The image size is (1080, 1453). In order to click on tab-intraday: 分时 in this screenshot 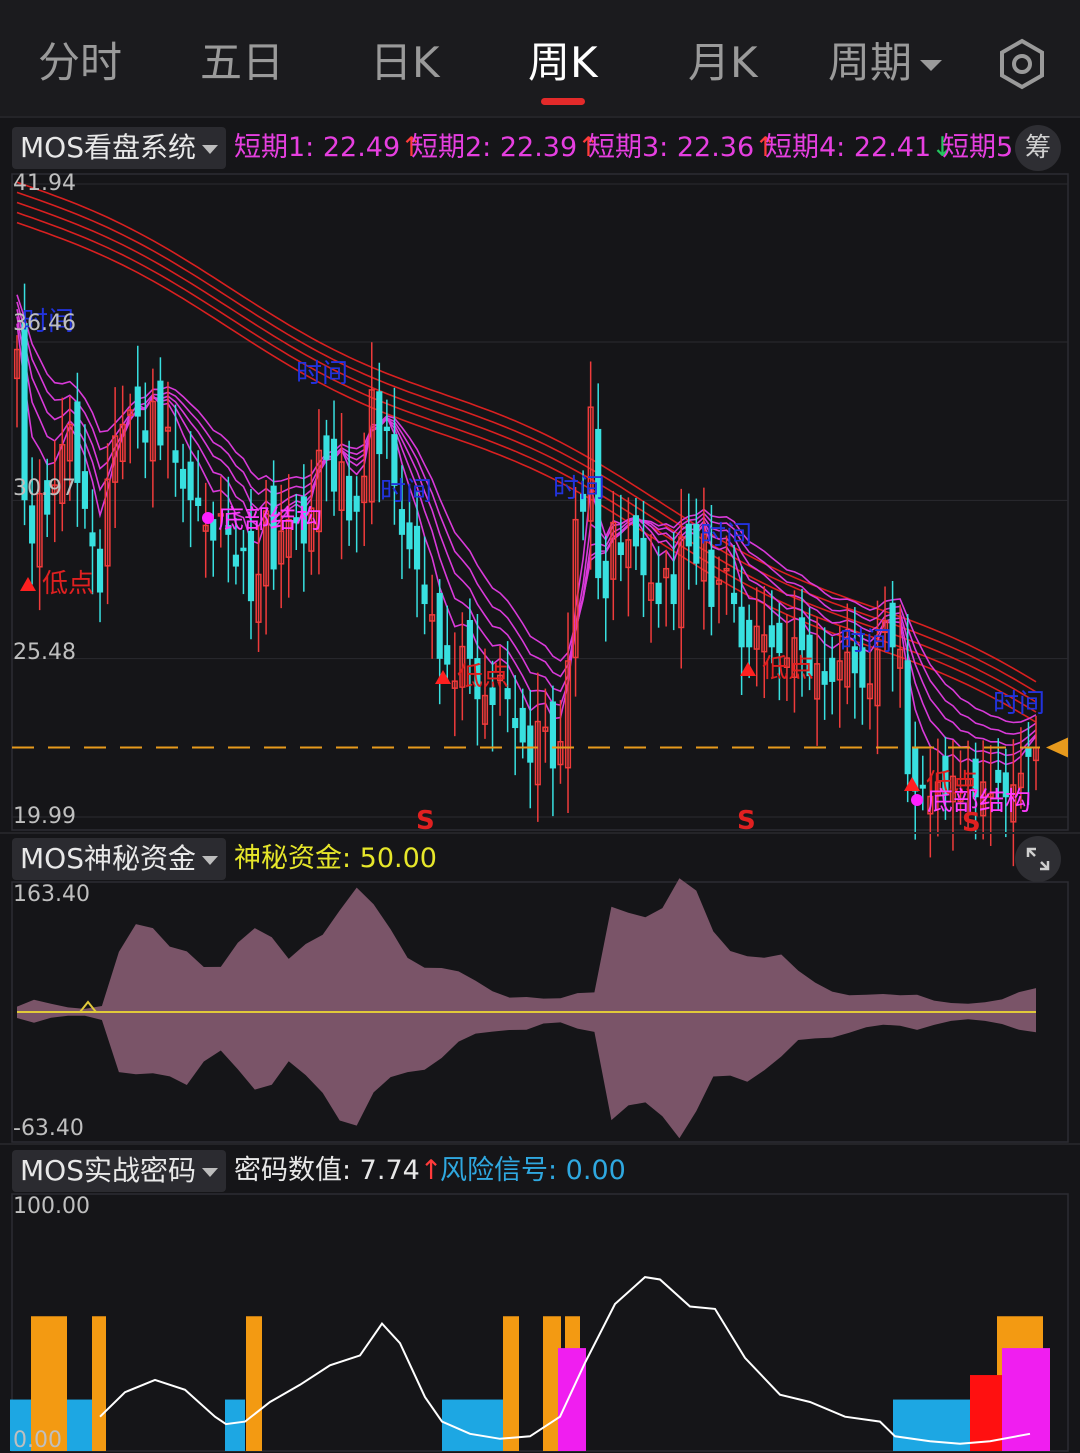, I will do `click(80, 63)`.